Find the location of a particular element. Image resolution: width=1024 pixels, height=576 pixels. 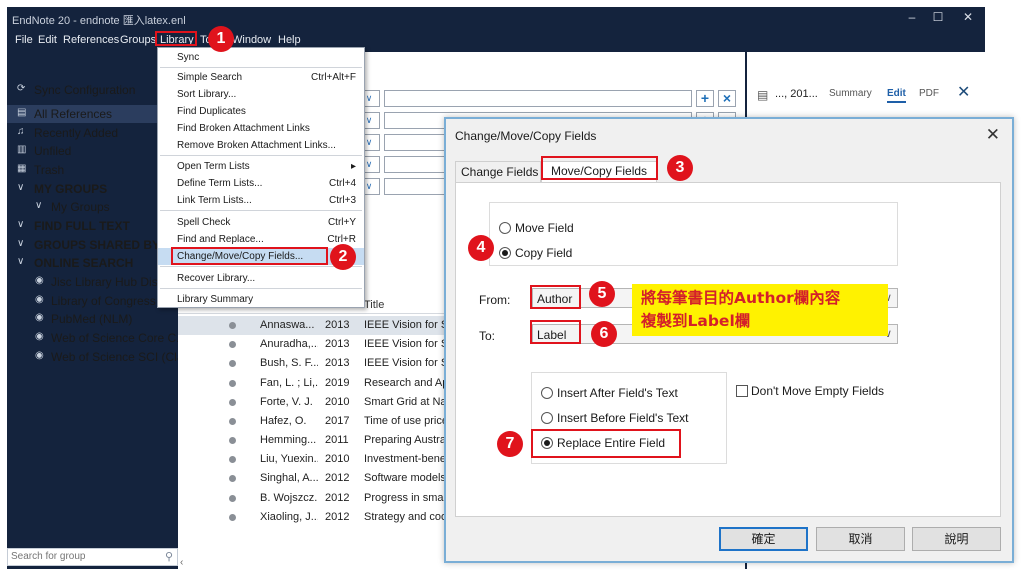

group-search-input is located at coordinates (83, 556).